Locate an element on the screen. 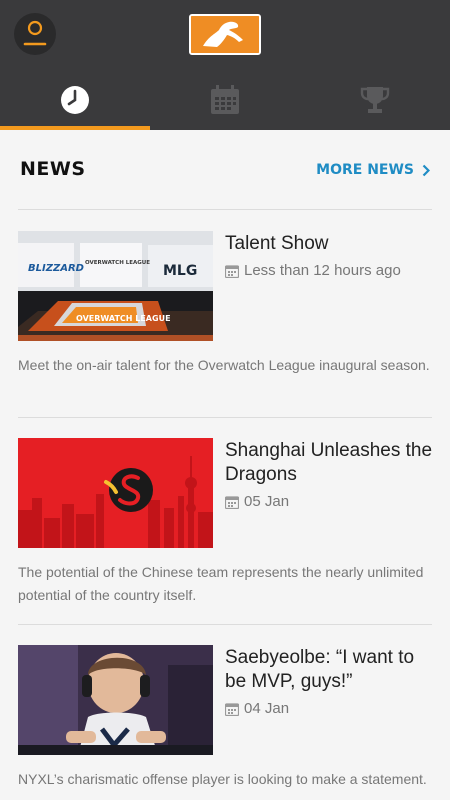 The image size is (450, 800). tab-bar is located at coordinates (225, 100).